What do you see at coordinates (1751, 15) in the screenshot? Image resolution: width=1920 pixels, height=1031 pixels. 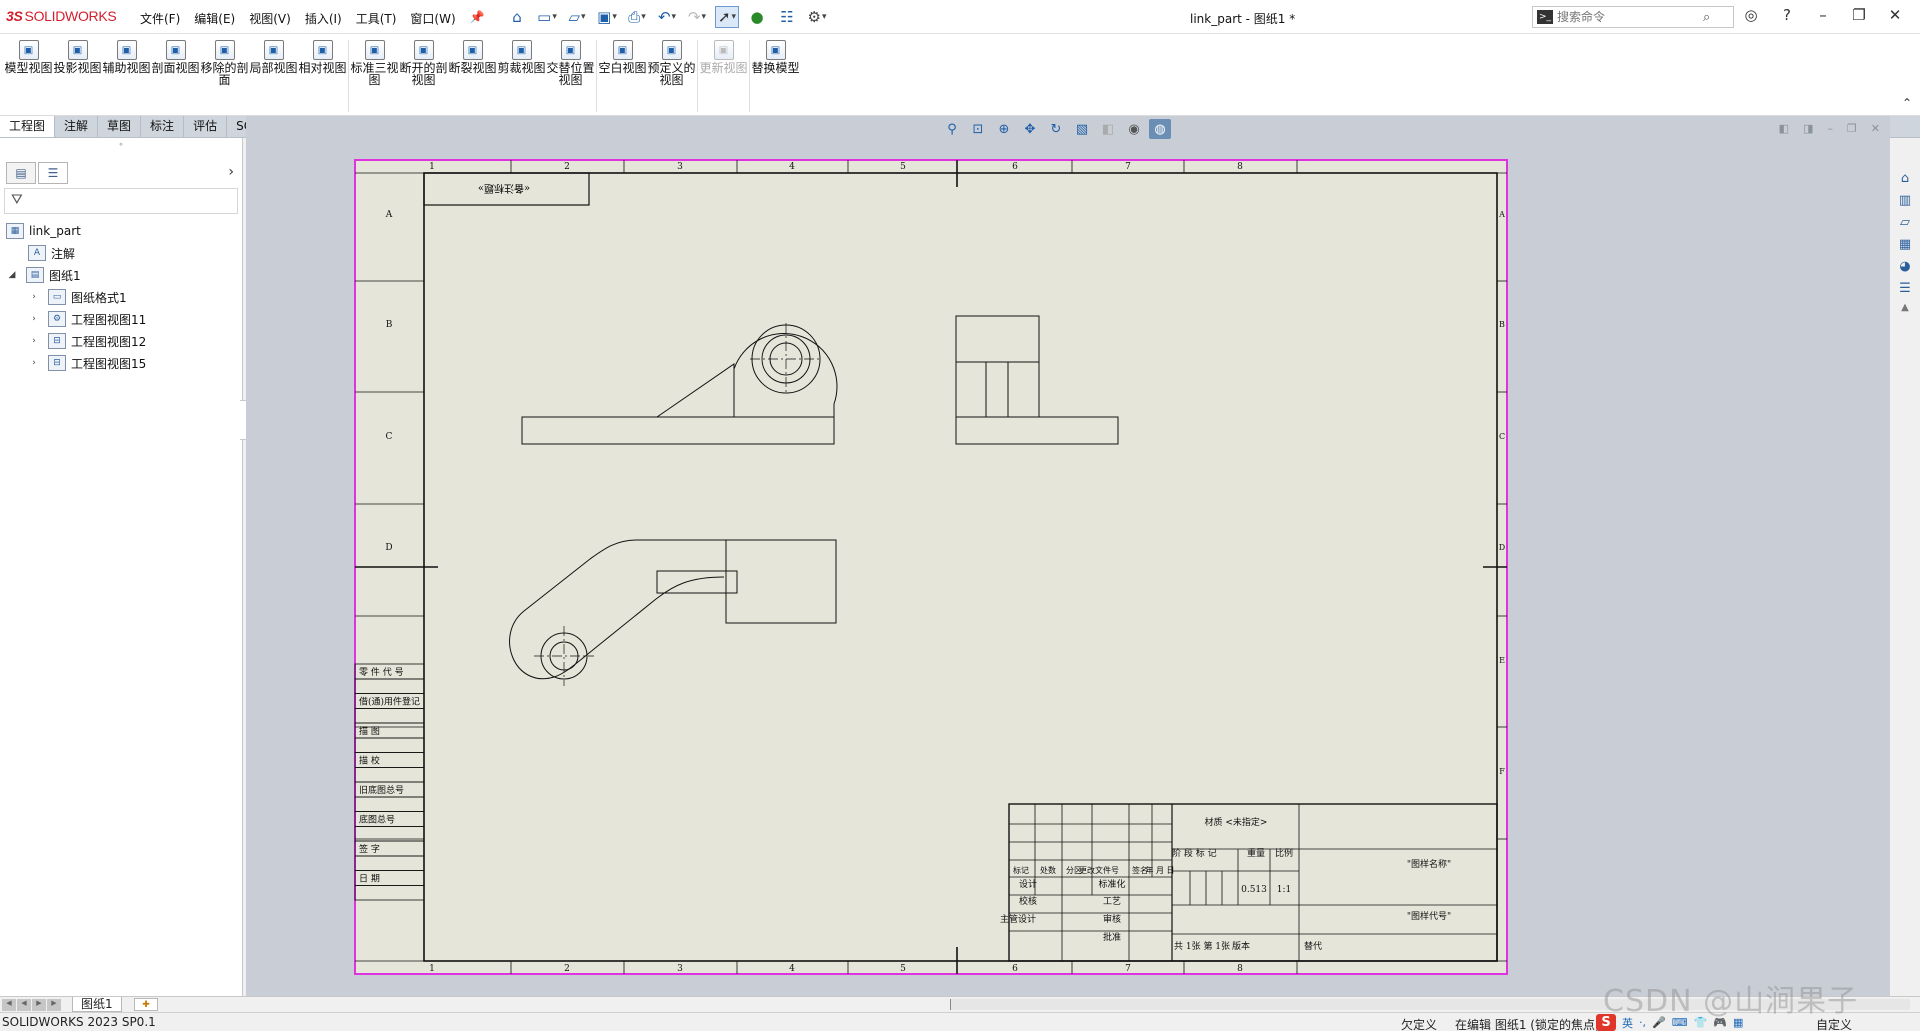 I see `user-account-icon: ◎` at bounding box center [1751, 15].